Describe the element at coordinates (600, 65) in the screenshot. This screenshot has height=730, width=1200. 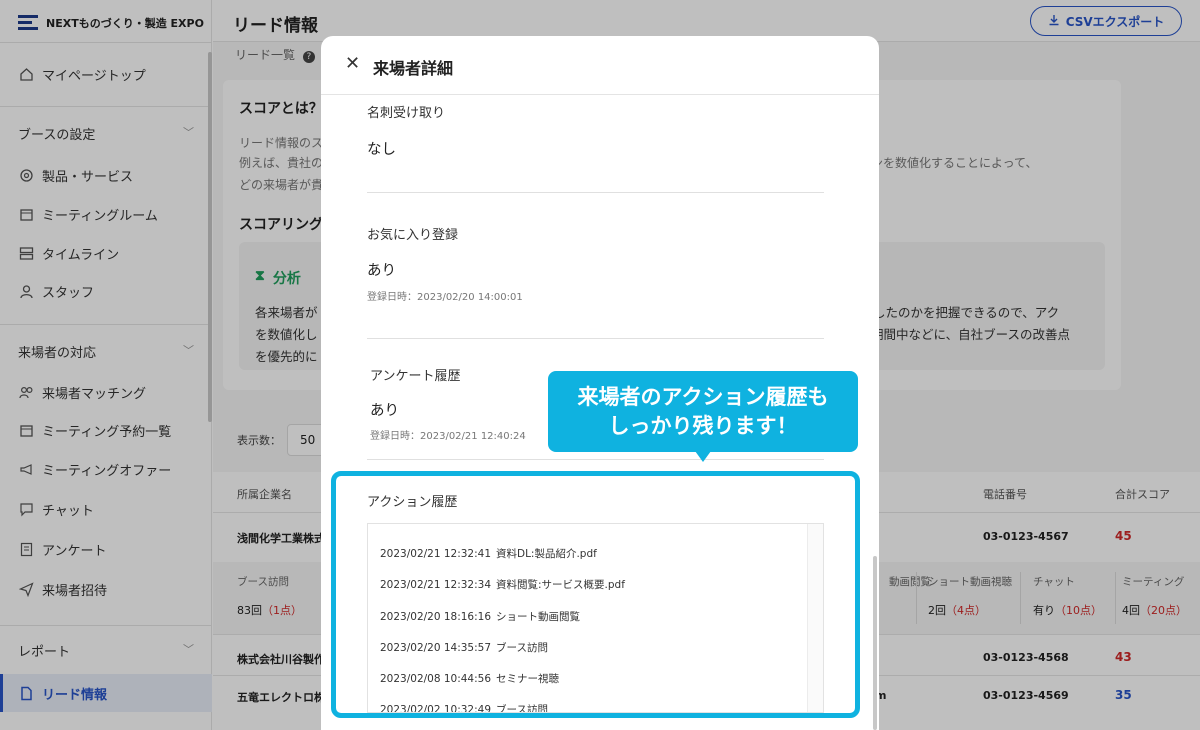
I see `modal-header: ✕ 来場者詳細` at that location.